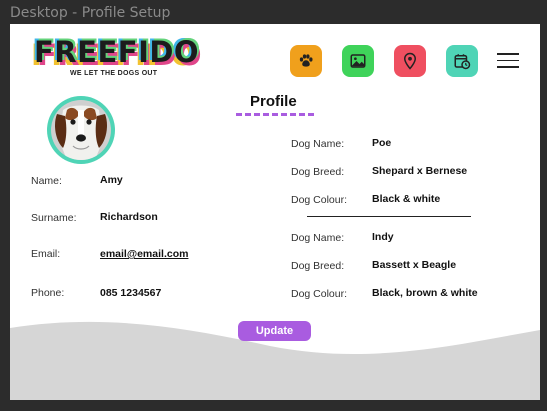  I want to click on surname-label: Surname:, so click(54, 218).